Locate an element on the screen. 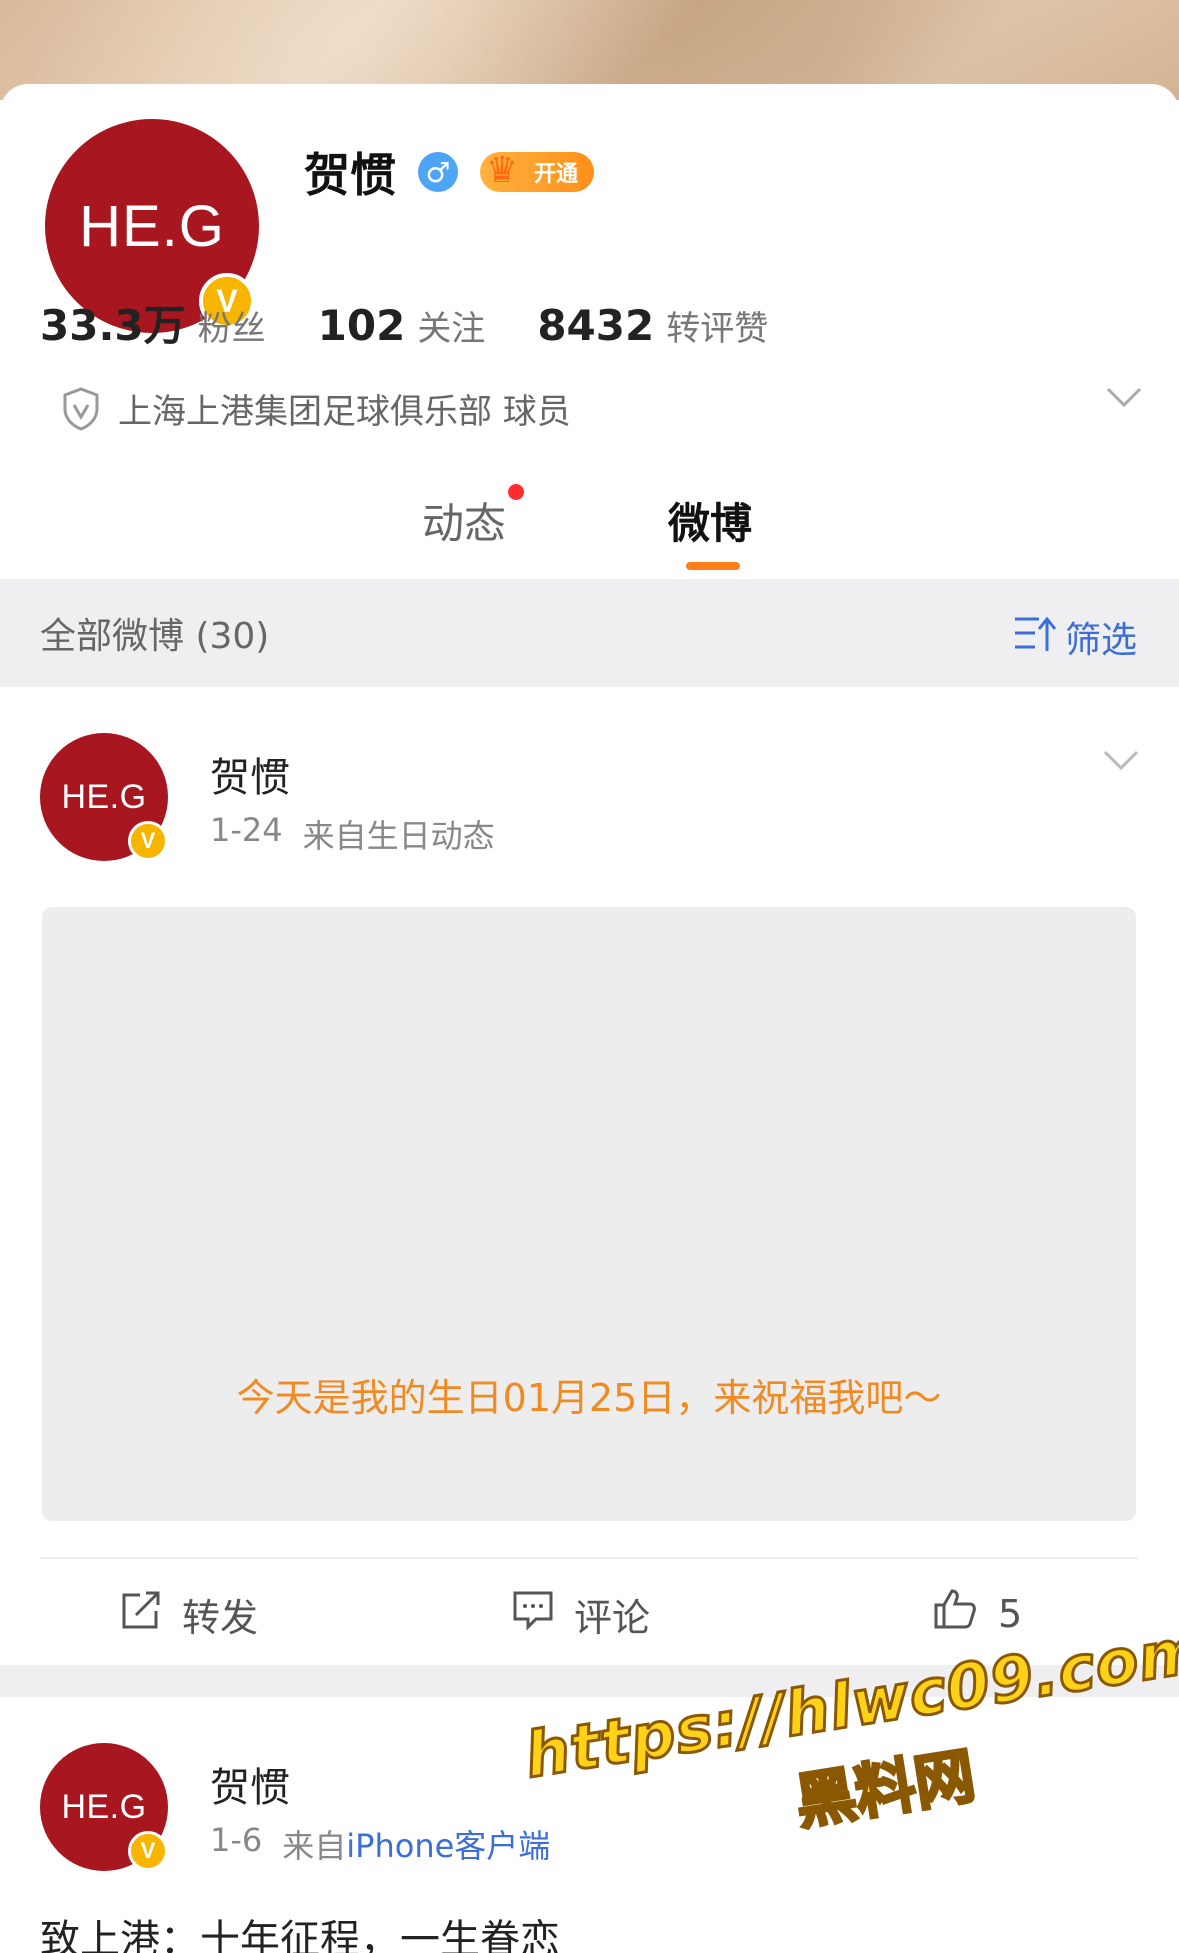 The image size is (1179, 1953). filter-label: 筛选 is located at coordinates (1100, 640).